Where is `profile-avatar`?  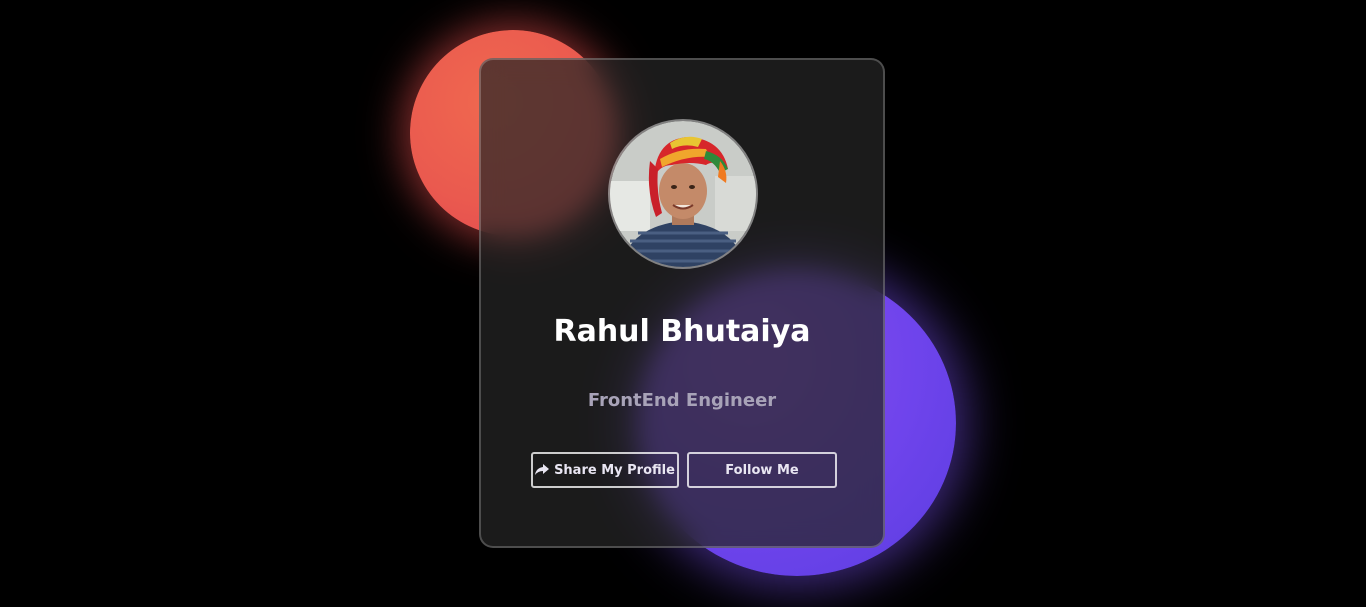
profile-avatar is located at coordinates (683, 194).